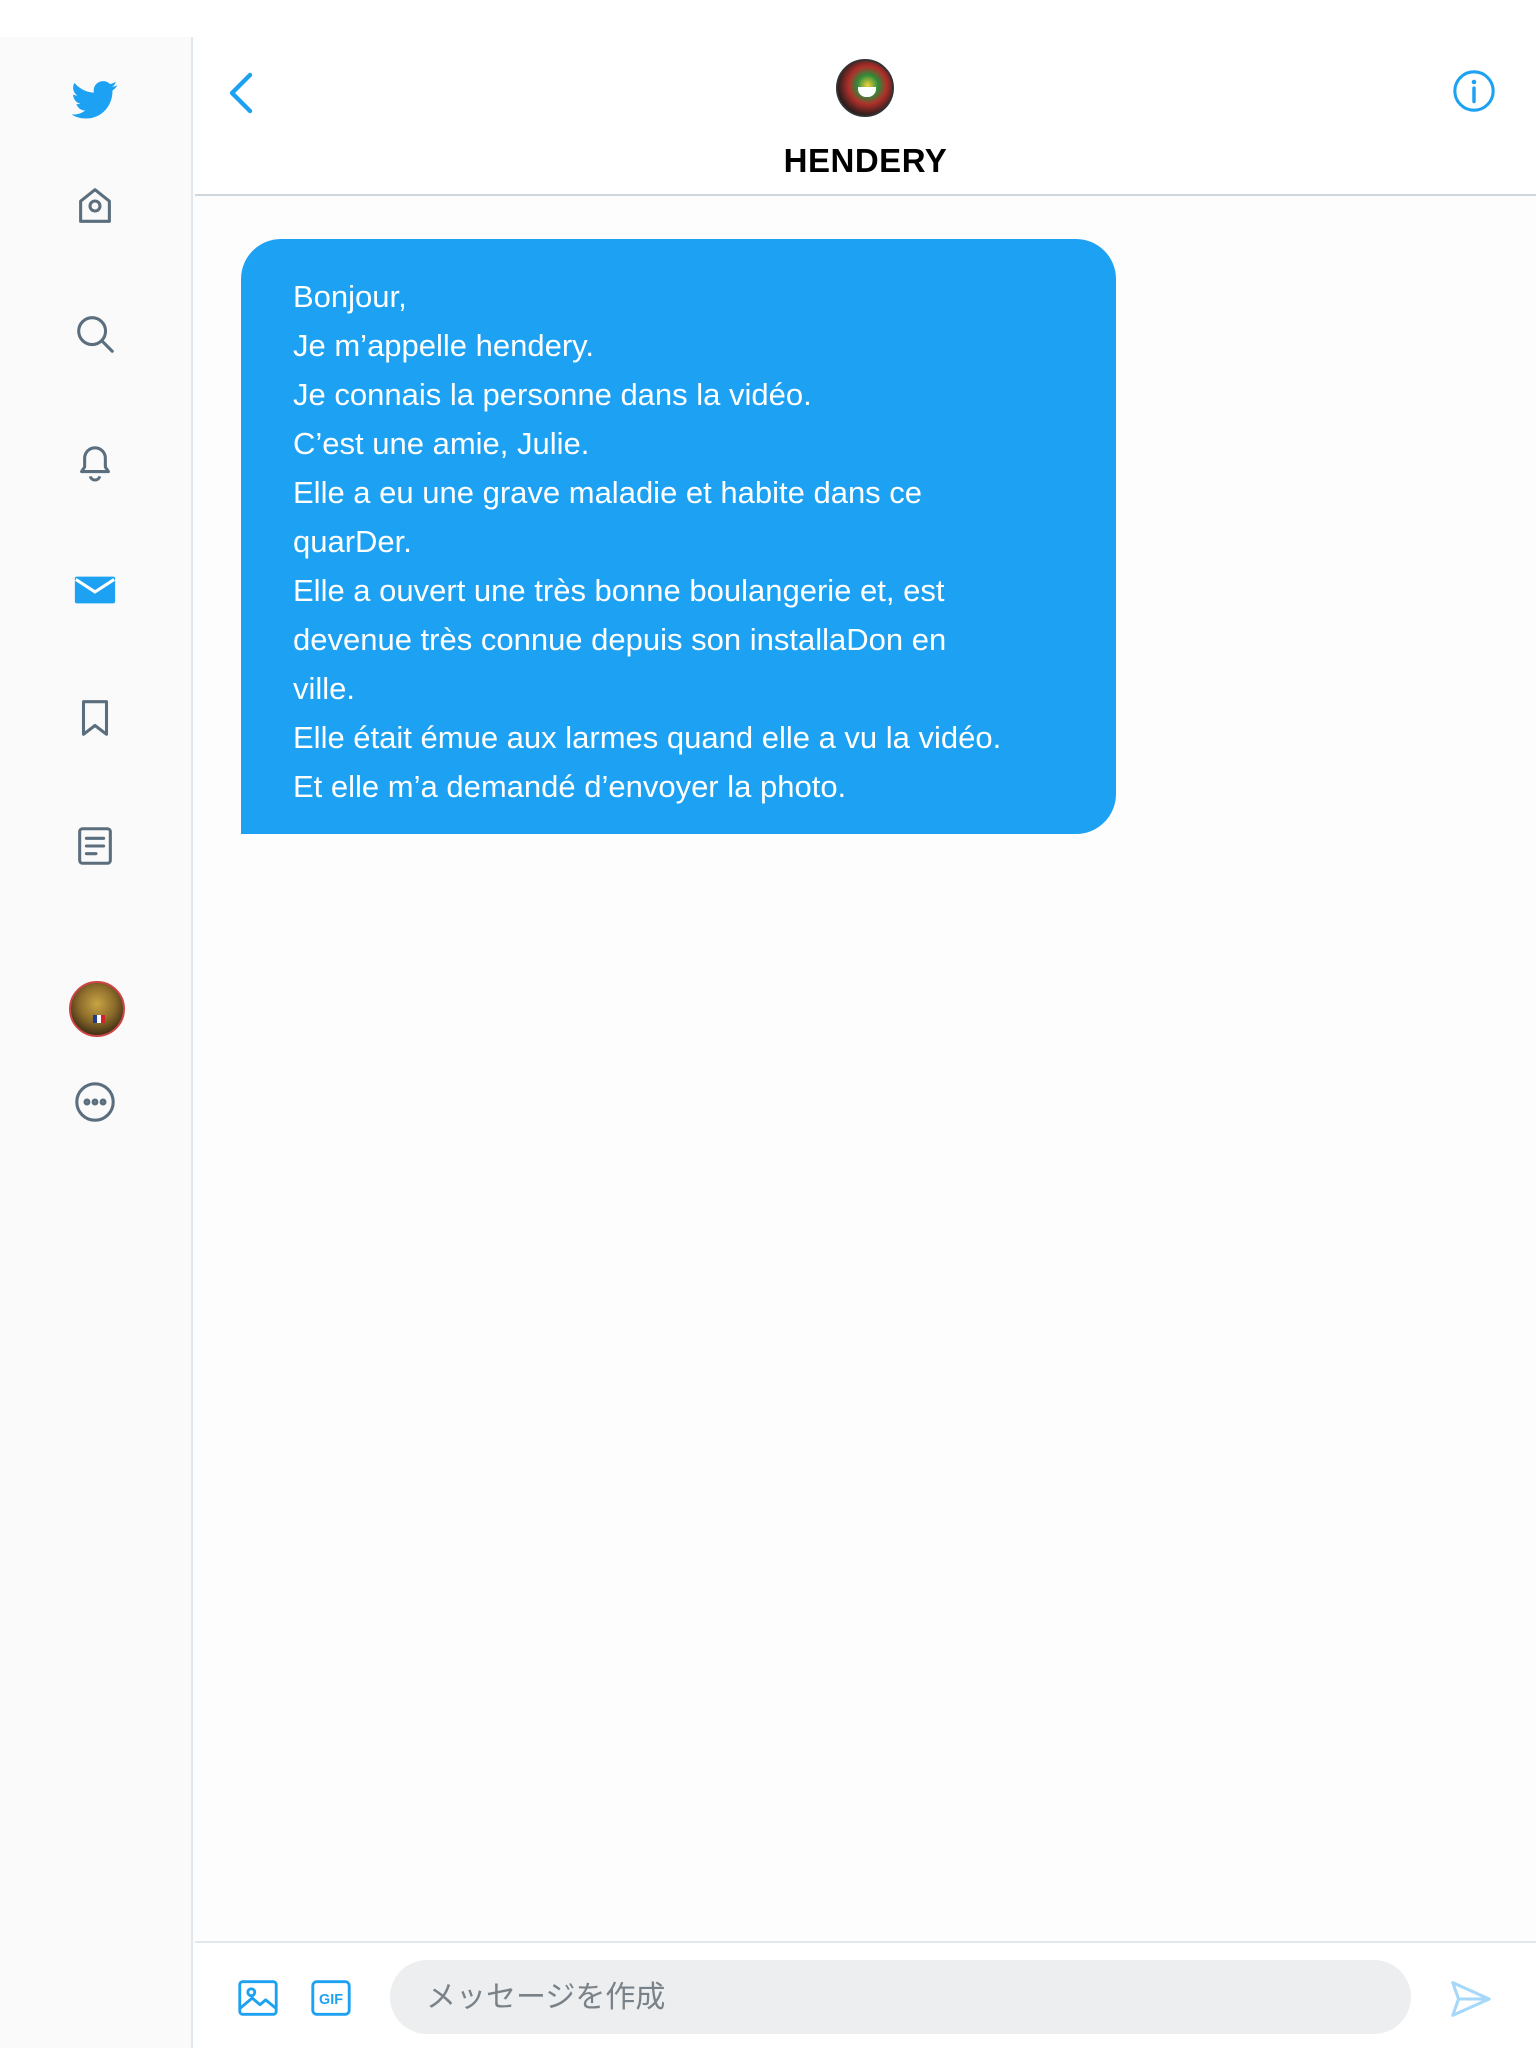 The height and width of the screenshot is (2048, 1536). Describe the element at coordinates (900, 1997) in the screenshot. I see `message-input` at that location.